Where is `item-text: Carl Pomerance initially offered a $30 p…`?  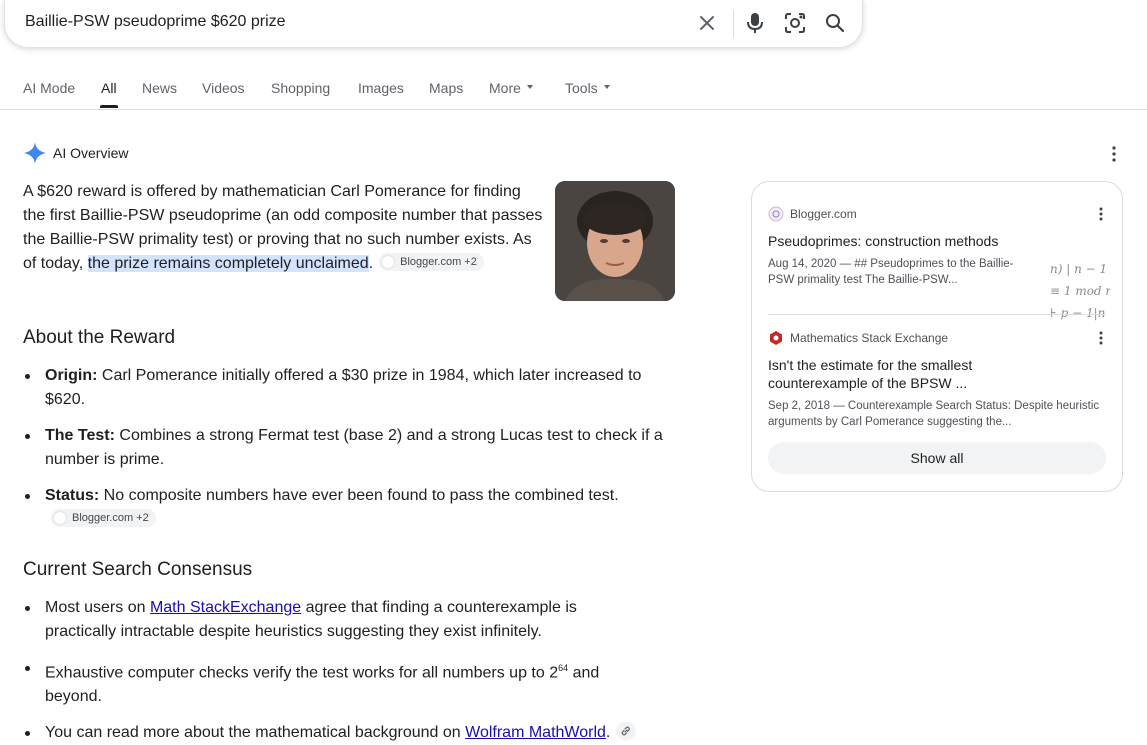
item-text: Carl Pomerance initially offered a $30 p… is located at coordinates (343, 387).